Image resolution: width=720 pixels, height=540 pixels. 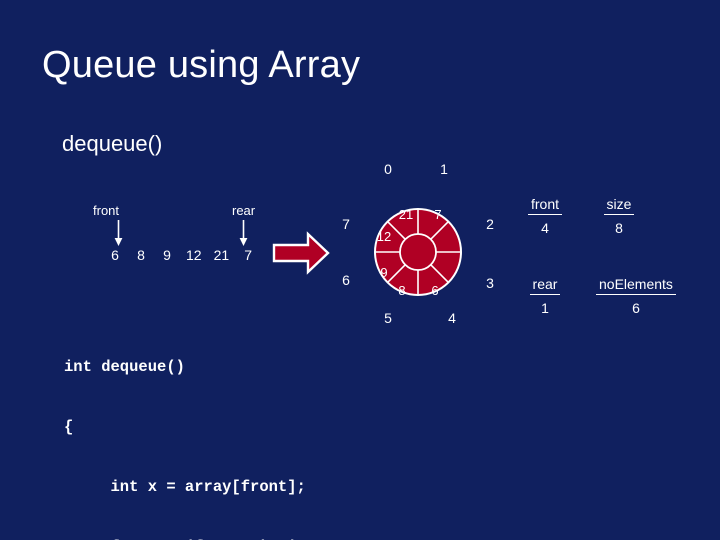 What do you see at coordinates (434, 290) in the screenshot?
I see `slot-value: 6` at bounding box center [434, 290].